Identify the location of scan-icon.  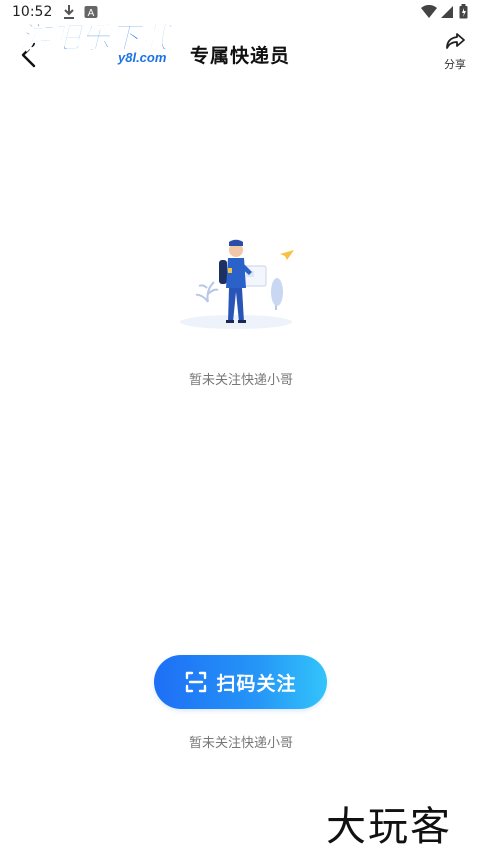
(196, 682).